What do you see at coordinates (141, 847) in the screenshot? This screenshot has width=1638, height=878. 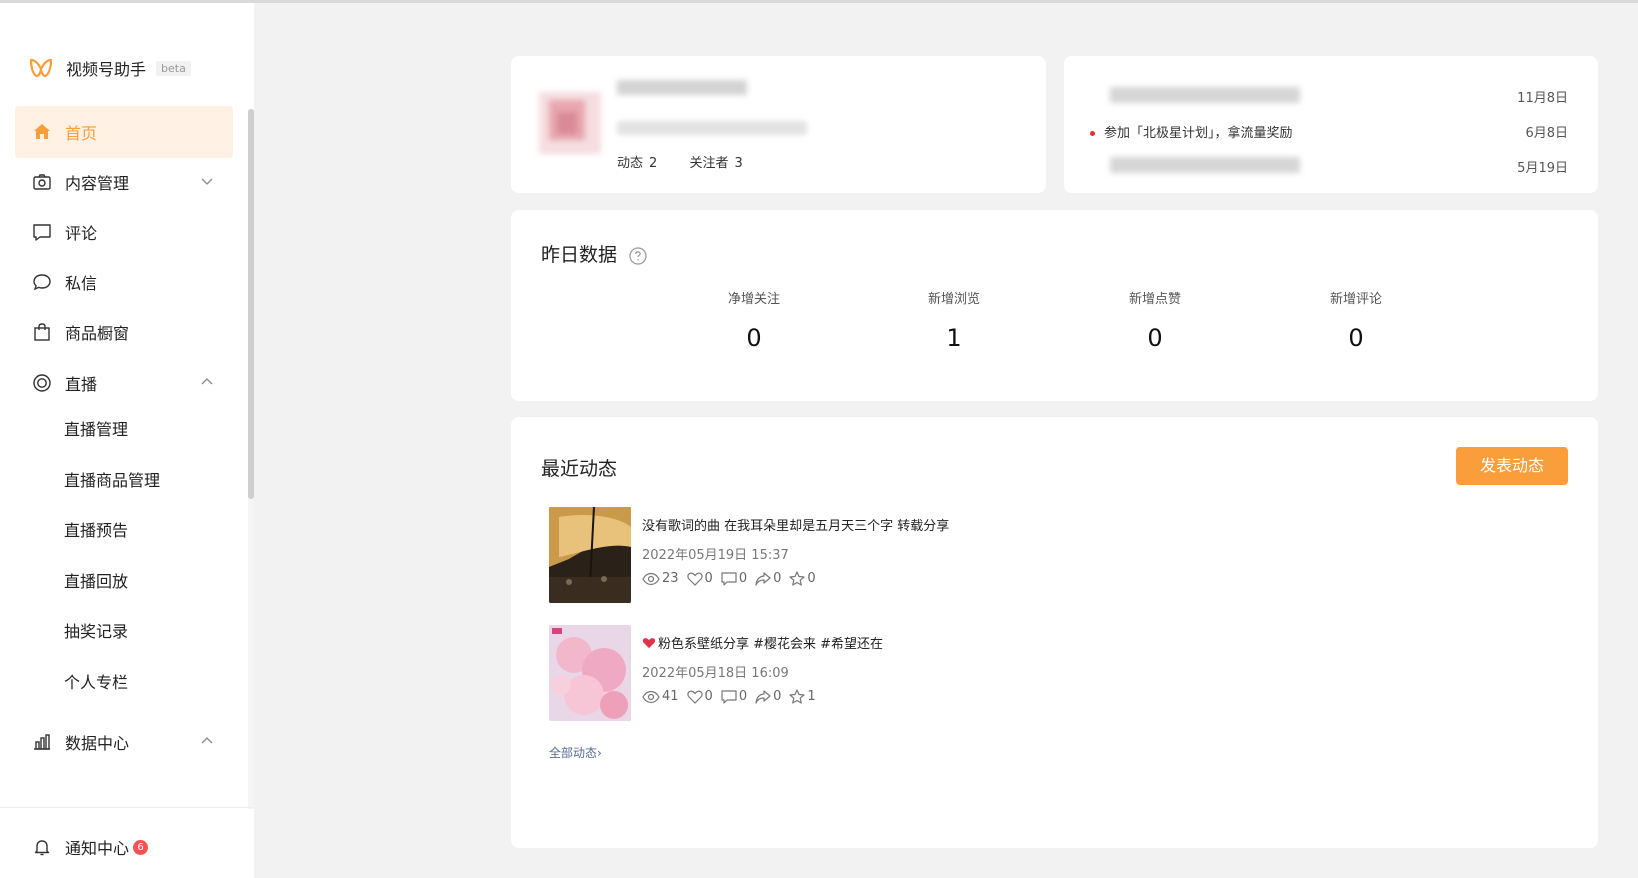 I see `notification-badge: 6` at bounding box center [141, 847].